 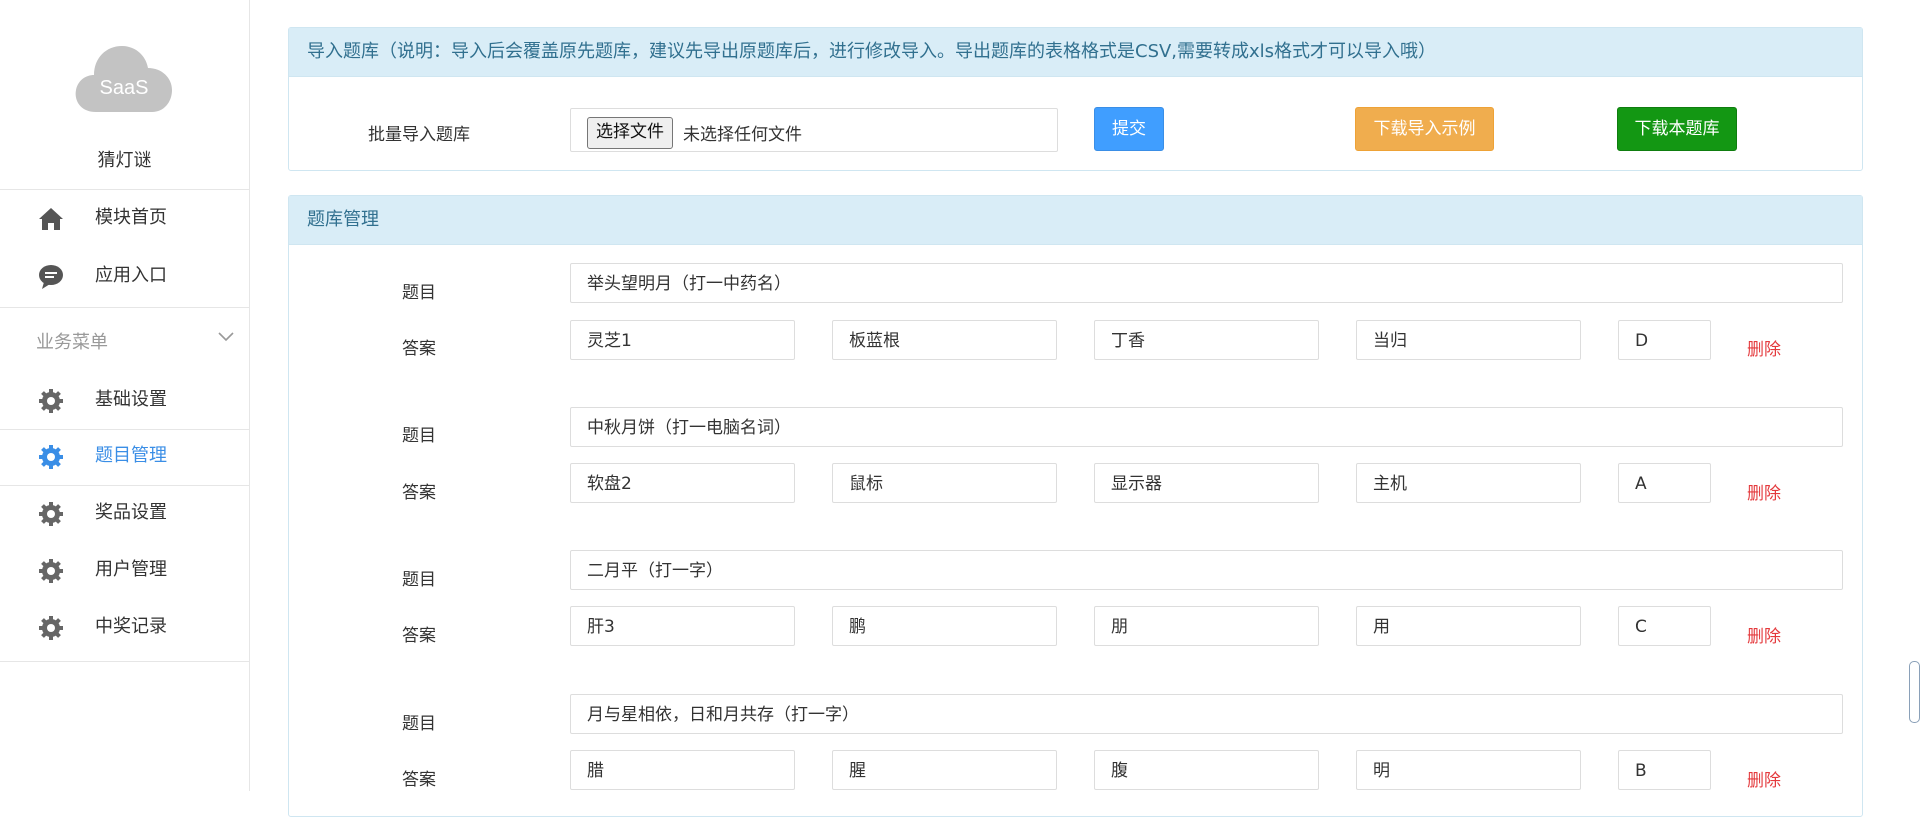 I want to click on group-label: 业务菜单, so click(x=72, y=342).